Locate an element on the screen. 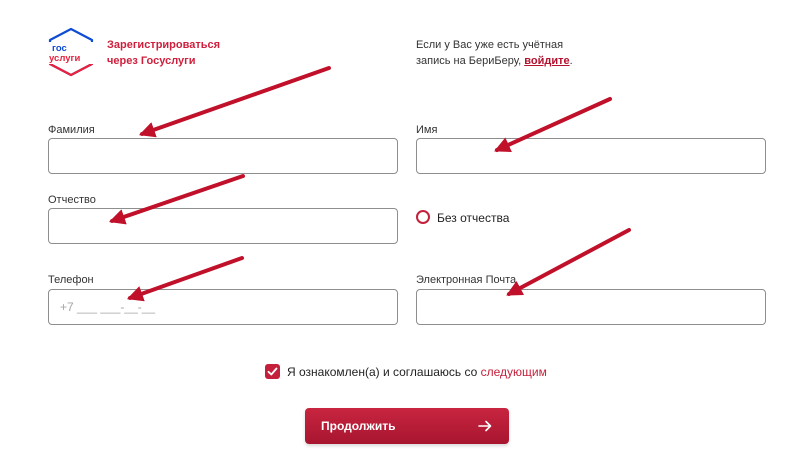  login-link: войдите is located at coordinates (546, 61).